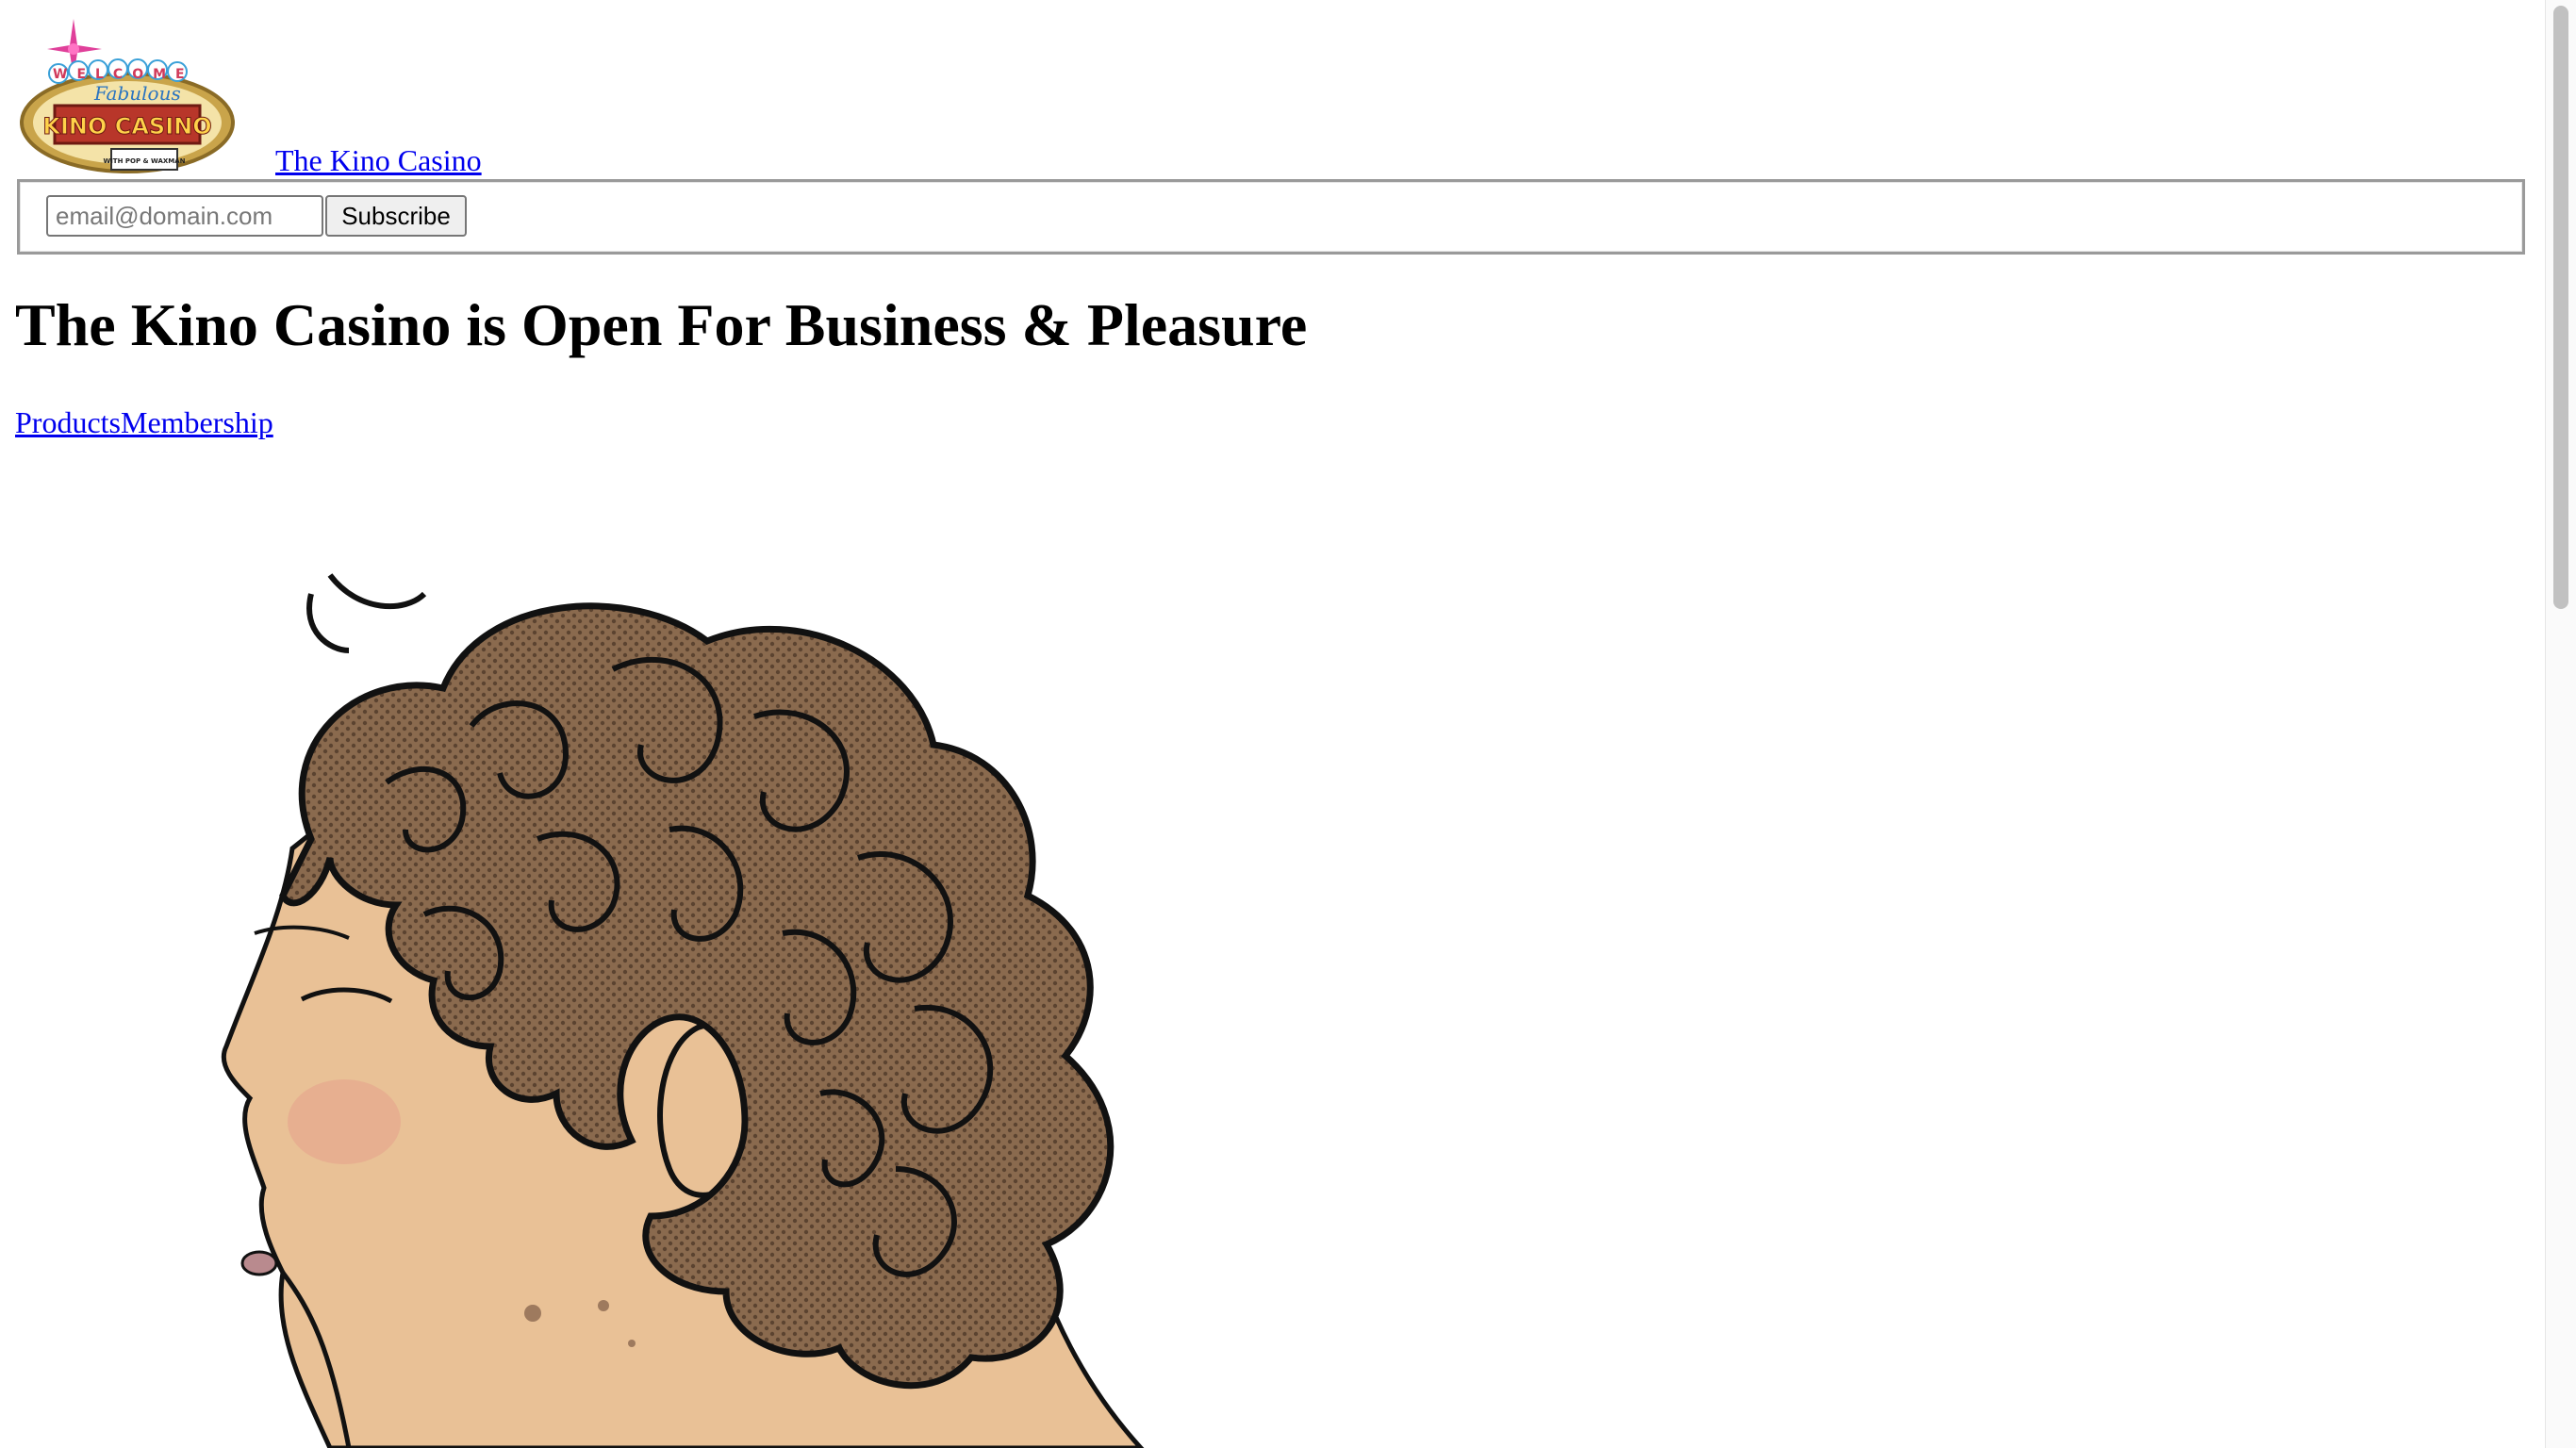  I want to click on main-nav: ProductsMembership, so click(144, 422).